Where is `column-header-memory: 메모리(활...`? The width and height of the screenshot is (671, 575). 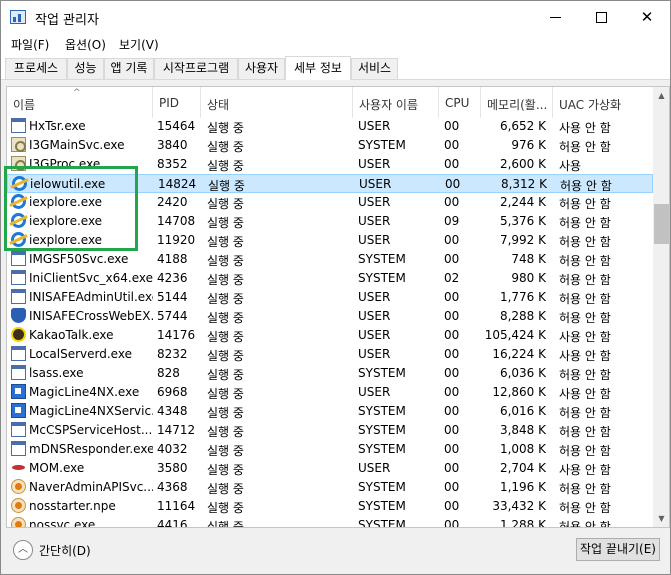 column-header-memory: 메모리(활... is located at coordinates (517, 102).